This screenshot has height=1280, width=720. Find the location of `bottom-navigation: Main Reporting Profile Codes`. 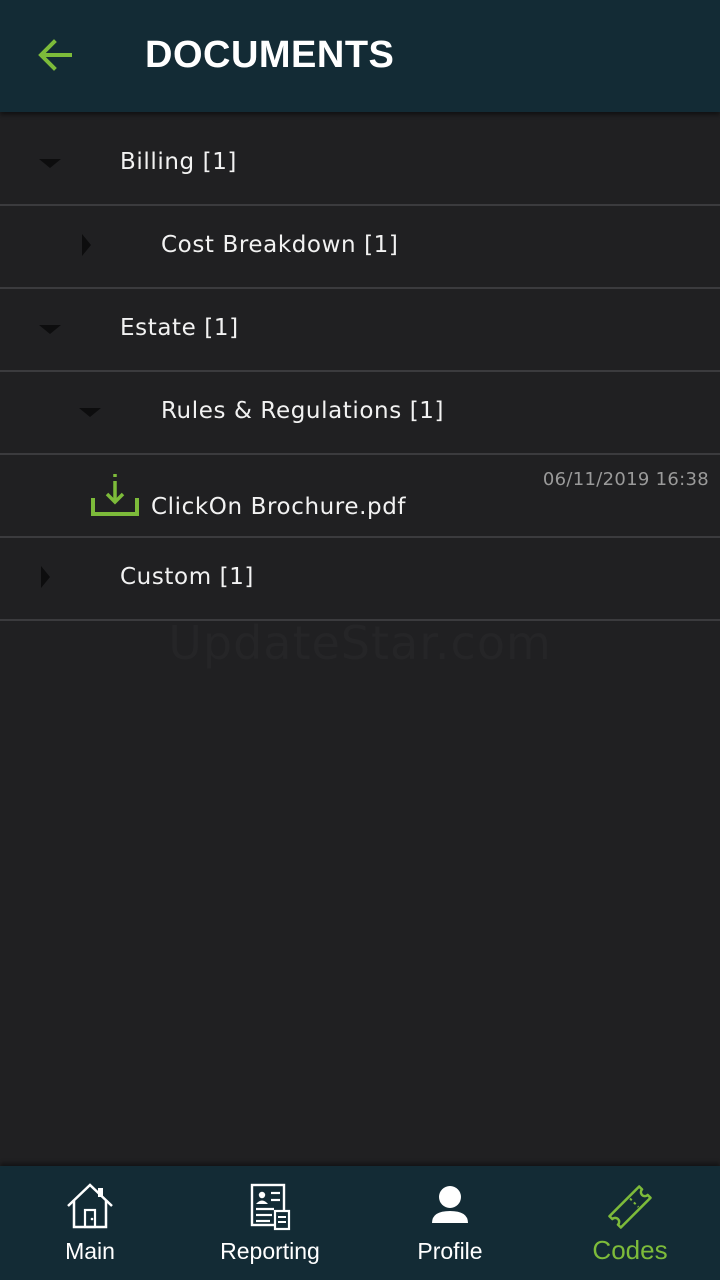

bottom-navigation: Main Reporting Profile Codes is located at coordinates (360, 1223).